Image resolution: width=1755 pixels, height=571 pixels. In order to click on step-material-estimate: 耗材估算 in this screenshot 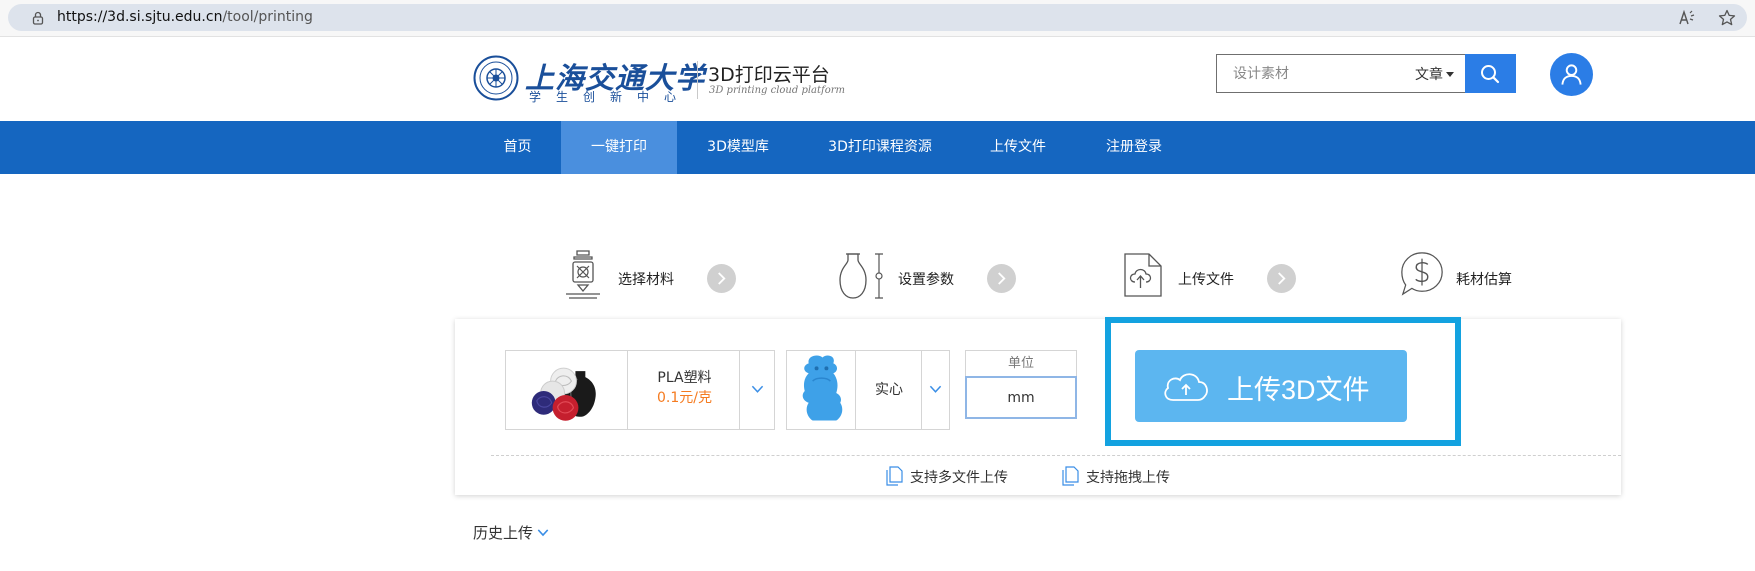, I will do `click(1463, 279)`.